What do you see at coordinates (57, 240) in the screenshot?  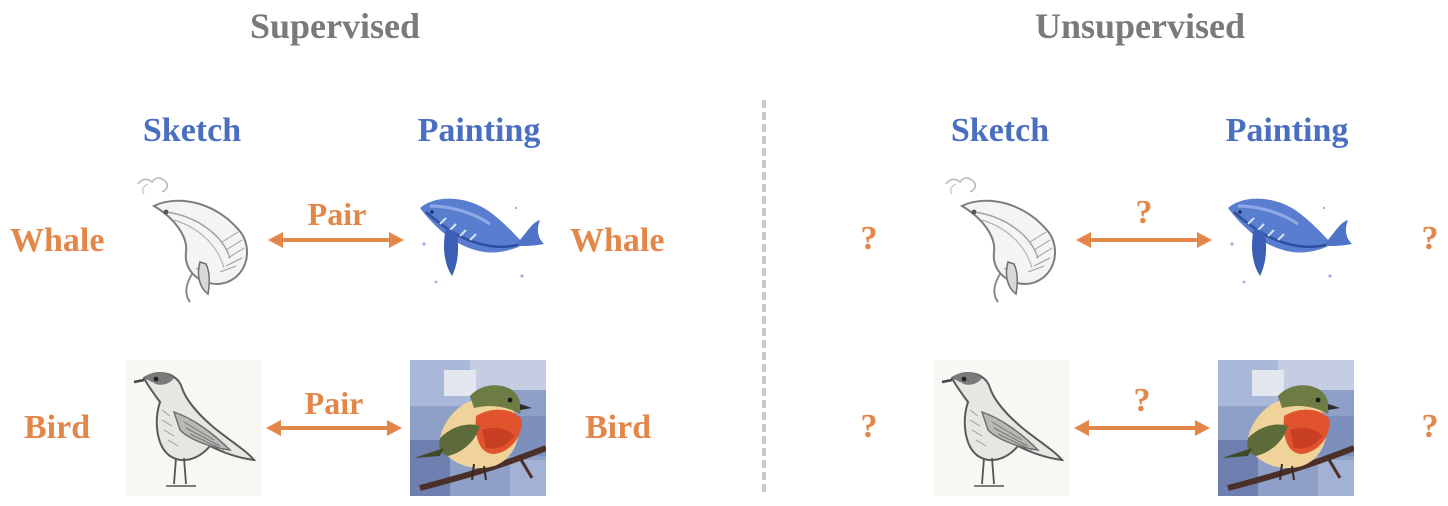 I see `supervised-whale-left-label: Whale` at bounding box center [57, 240].